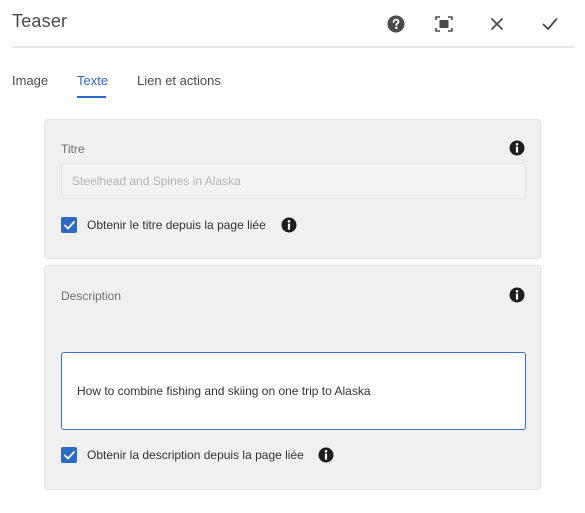  Describe the element at coordinates (176, 225) in the screenshot. I see `title-checkbox-label: Obtenir le titre depuis la page liée` at that location.